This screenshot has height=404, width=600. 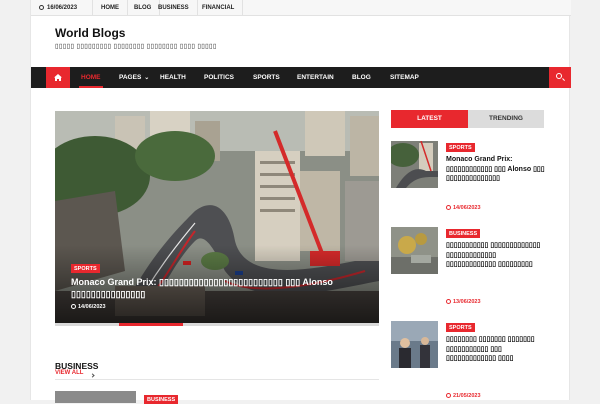 What do you see at coordinates (404, 77) in the screenshot?
I see `nav-sitemap: SITEMAP` at bounding box center [404, 77].